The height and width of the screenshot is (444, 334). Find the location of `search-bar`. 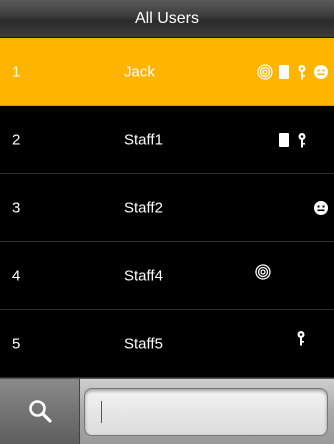

search-bar is located at coordinates (167, 411).